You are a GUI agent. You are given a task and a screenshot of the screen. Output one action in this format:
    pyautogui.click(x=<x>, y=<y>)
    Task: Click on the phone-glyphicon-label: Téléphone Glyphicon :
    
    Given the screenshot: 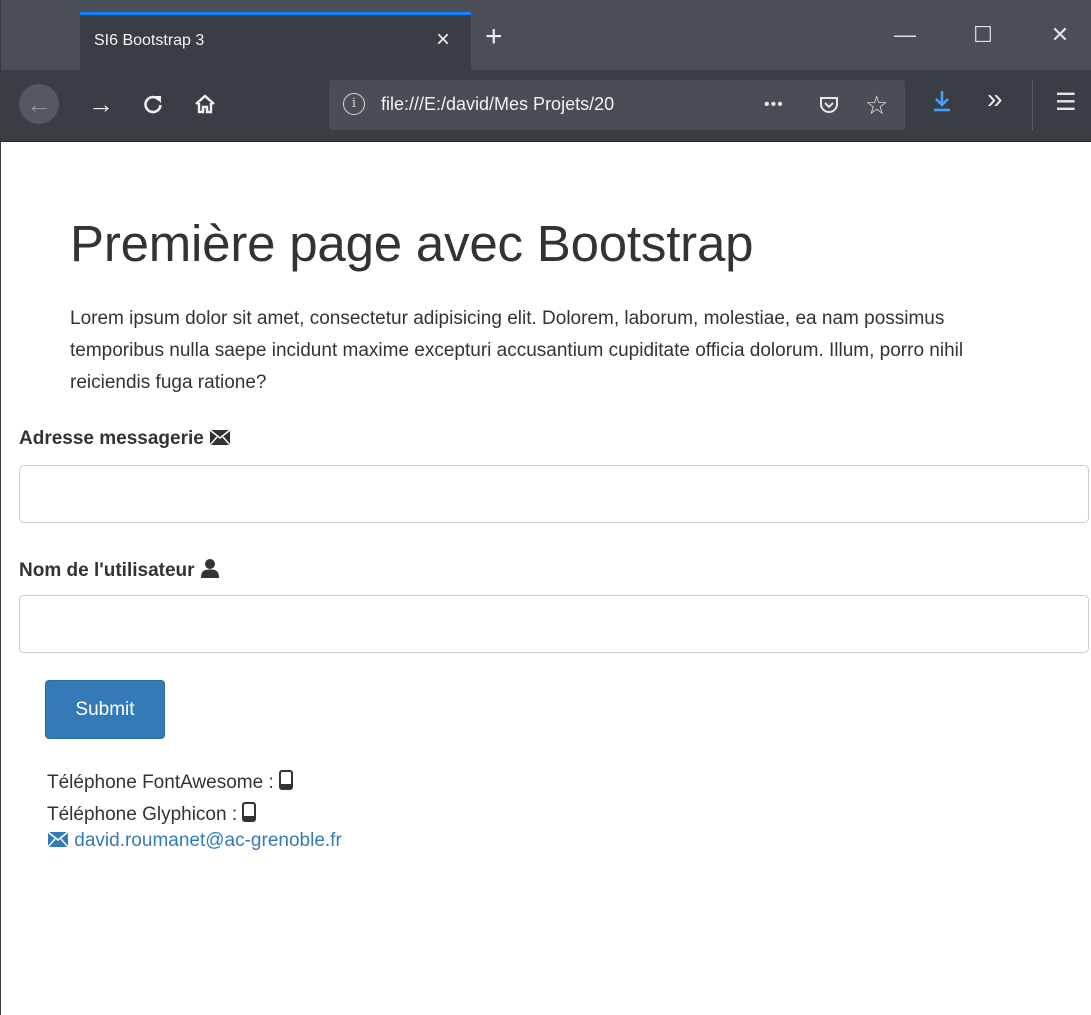 What is the action you would take?
    pyautogui.click(x=142, y=814)
    